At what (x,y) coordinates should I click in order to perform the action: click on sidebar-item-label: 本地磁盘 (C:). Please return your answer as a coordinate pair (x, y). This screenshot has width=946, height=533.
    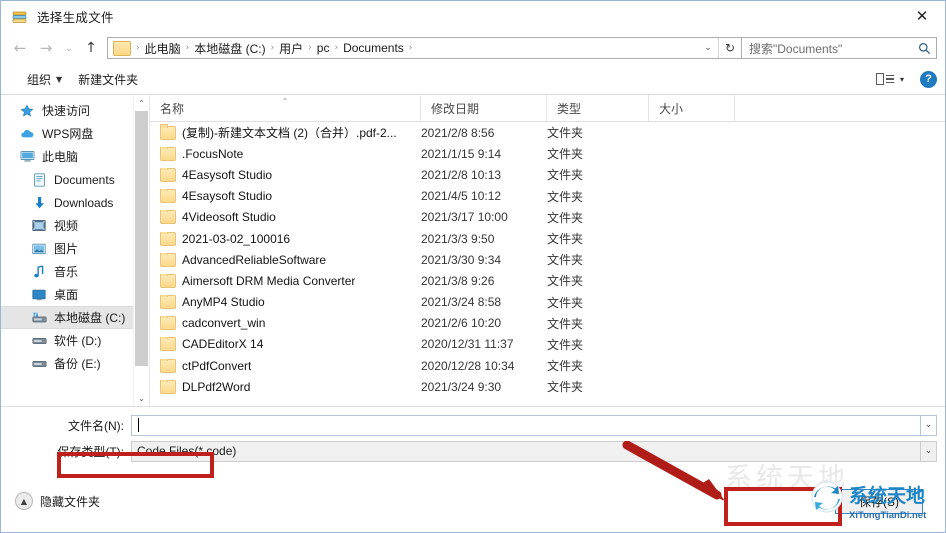
    Looking at the image, I should click on (90, 318).